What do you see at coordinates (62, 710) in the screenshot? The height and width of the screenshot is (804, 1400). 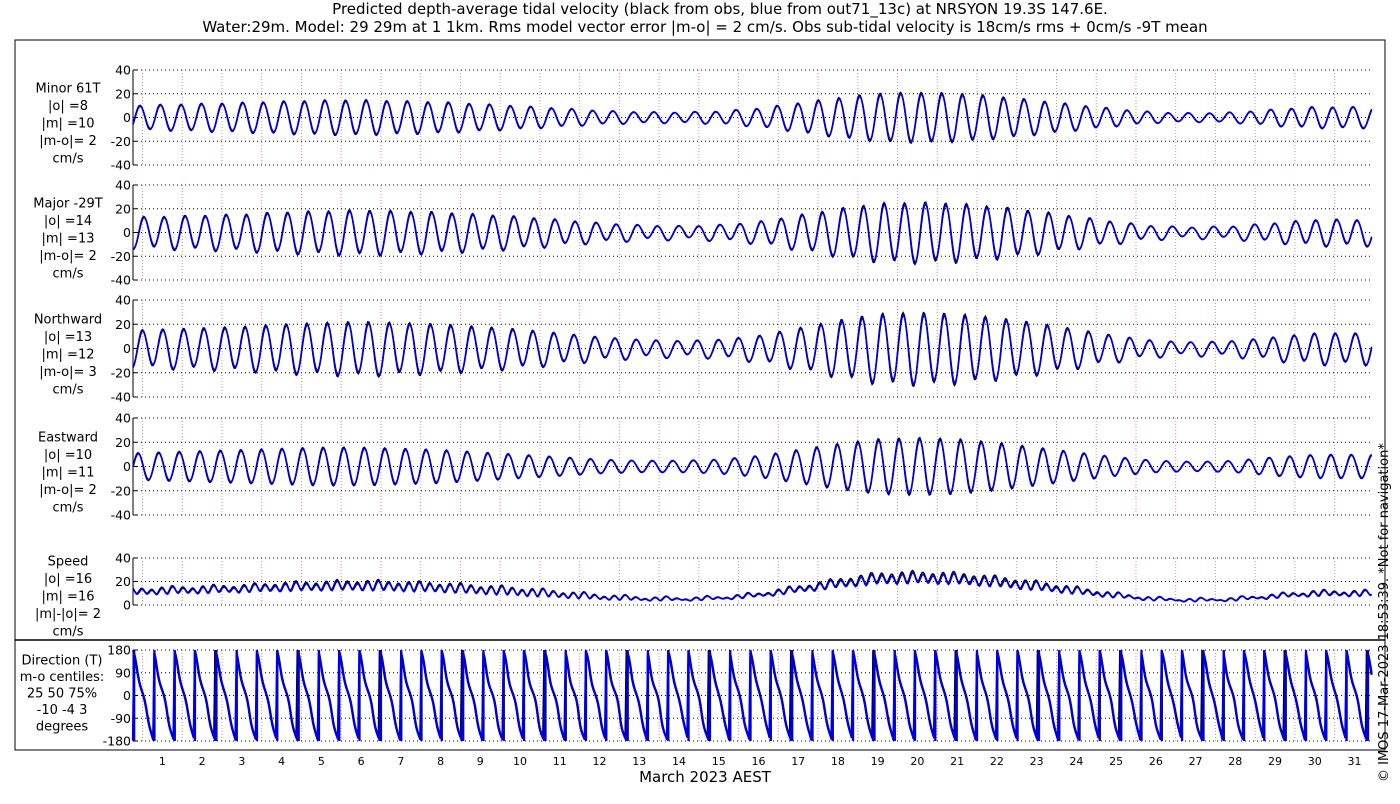 I see `panel-label-line: -10 -4 3` at bounding box center [62, 710].